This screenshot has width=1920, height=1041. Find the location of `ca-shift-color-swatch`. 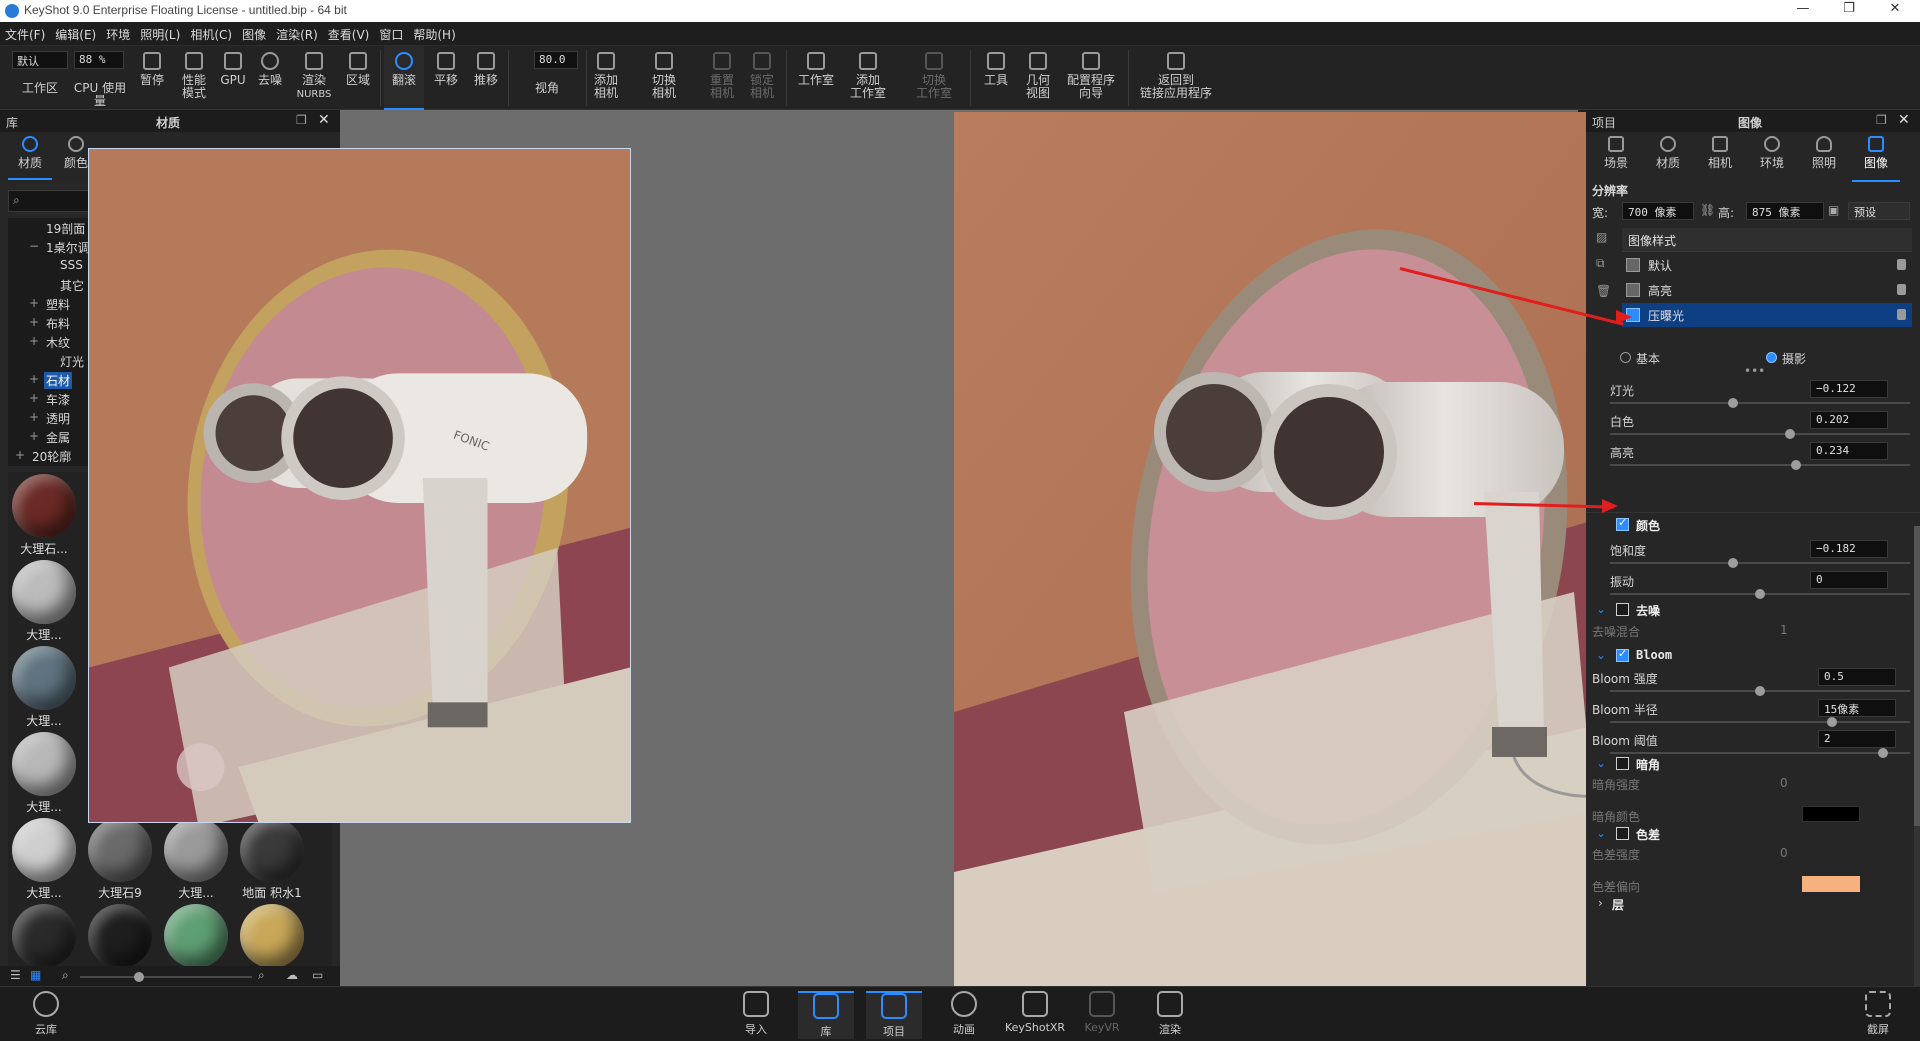

ca-shift-color-swatch is located at coordinates (1831, 884).